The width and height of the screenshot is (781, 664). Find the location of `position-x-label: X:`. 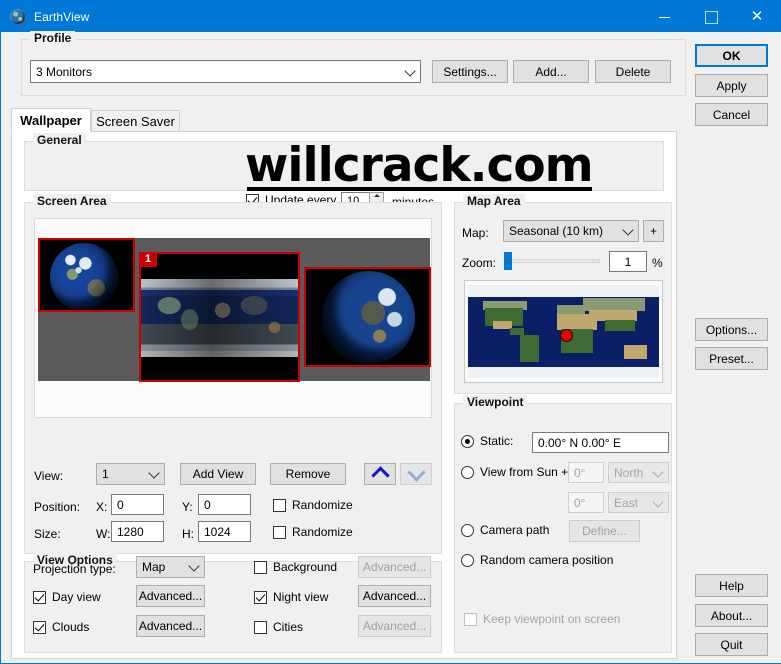

position-x-label: X: is located at coordinates (102, 507).